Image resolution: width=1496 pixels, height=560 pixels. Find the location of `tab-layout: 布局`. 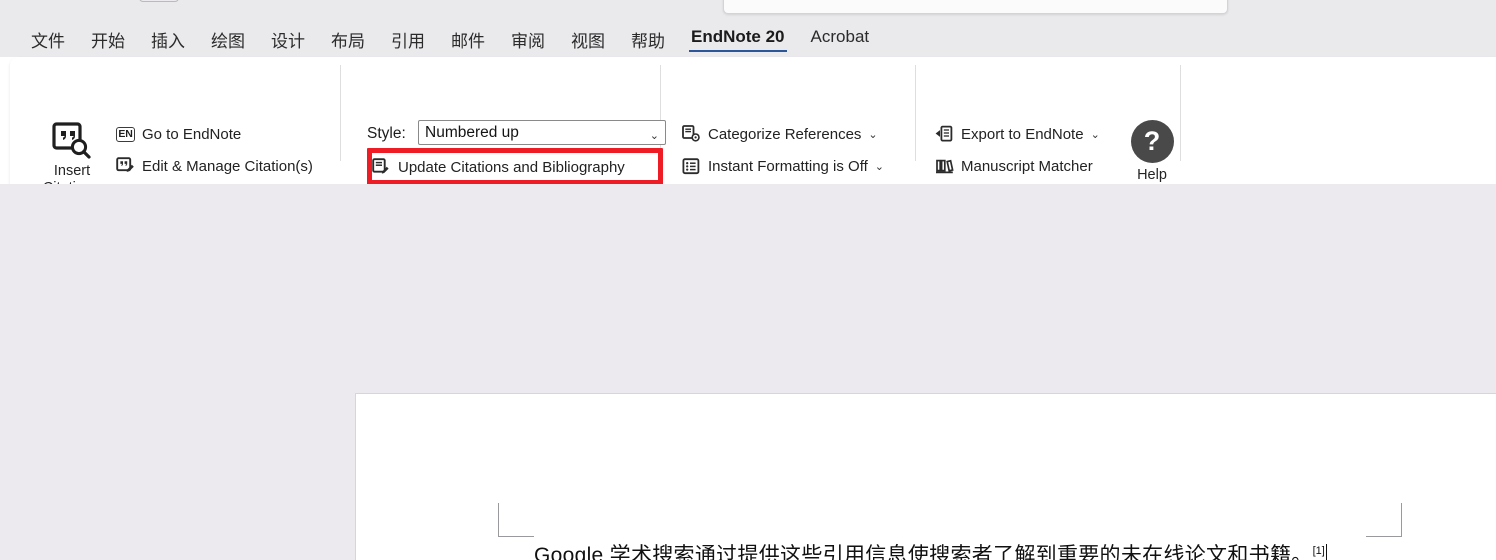

tab-layout: 布局 is located at coordinates (348, 38).